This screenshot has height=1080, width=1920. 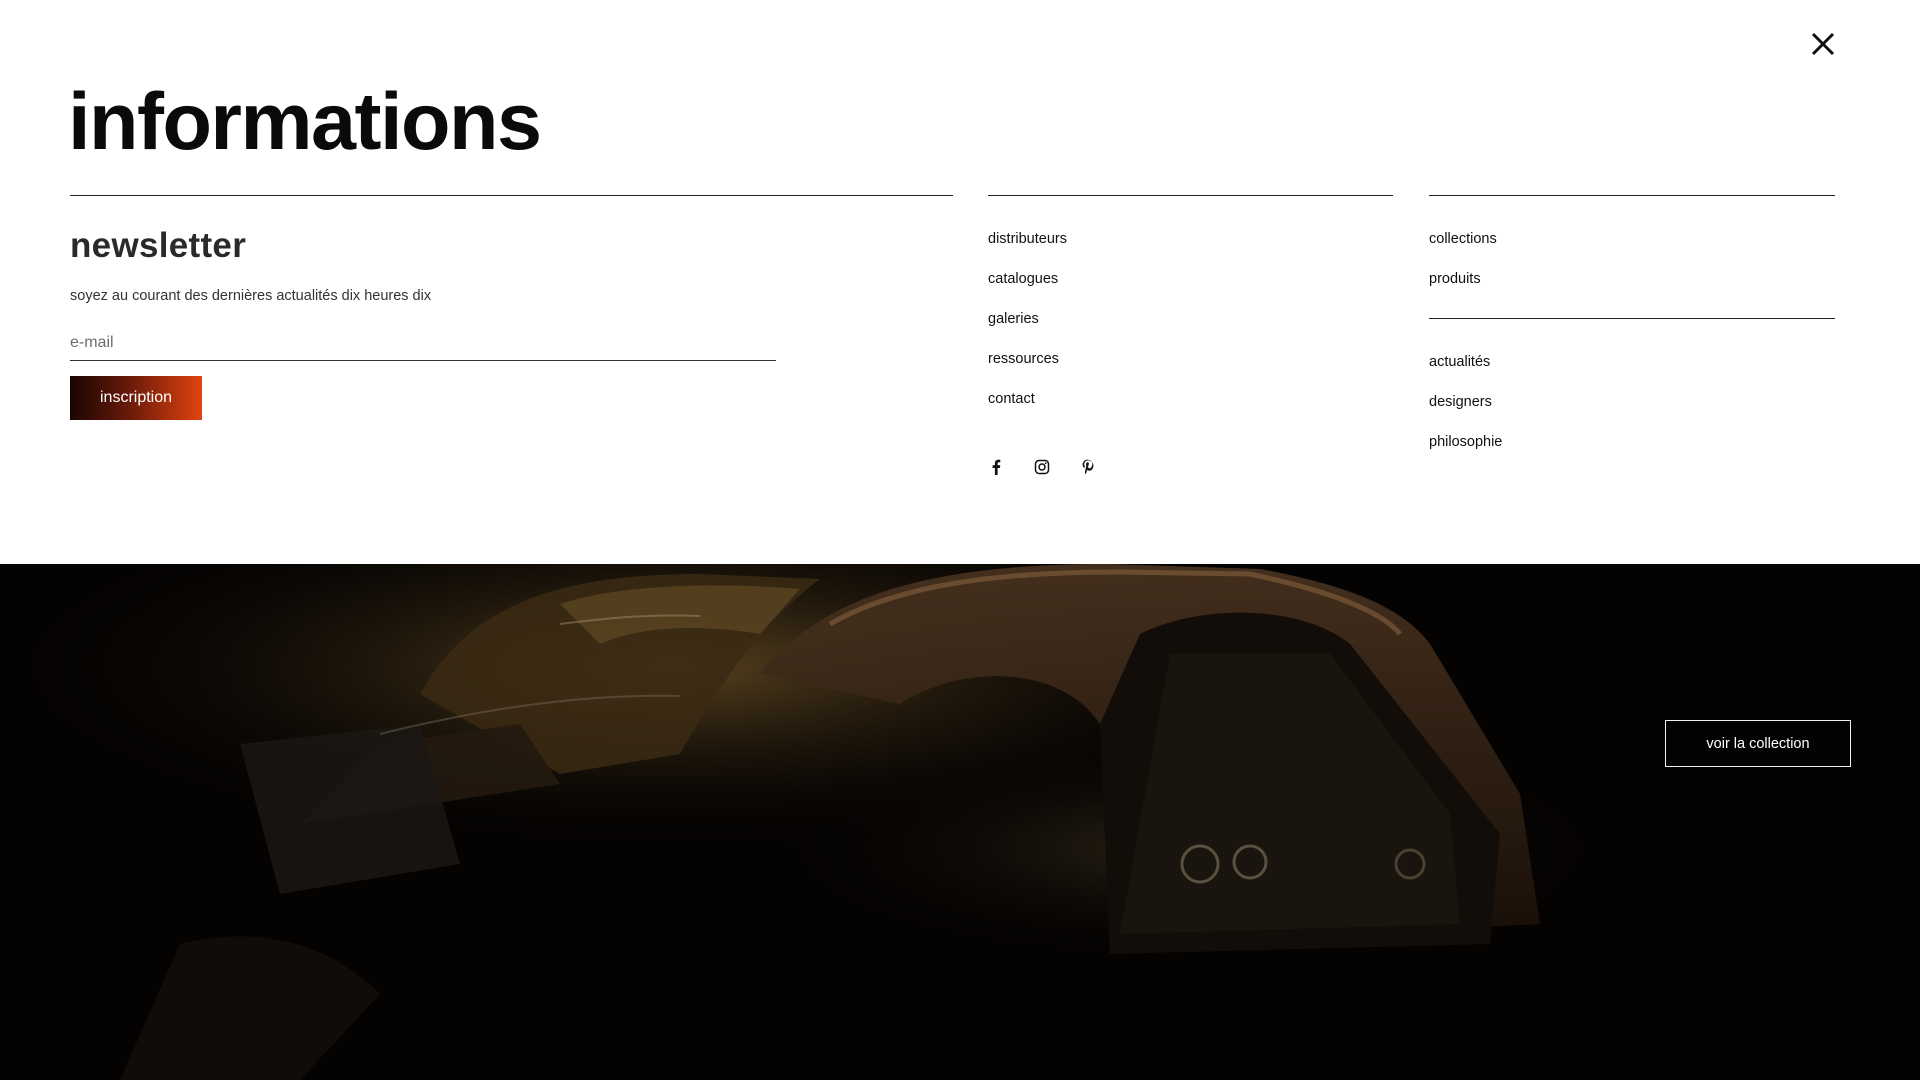 What do you see at coordinates (1463, 239) in the screenshot?
I see `link-collections: collections` at bounding box center [1463, 239].